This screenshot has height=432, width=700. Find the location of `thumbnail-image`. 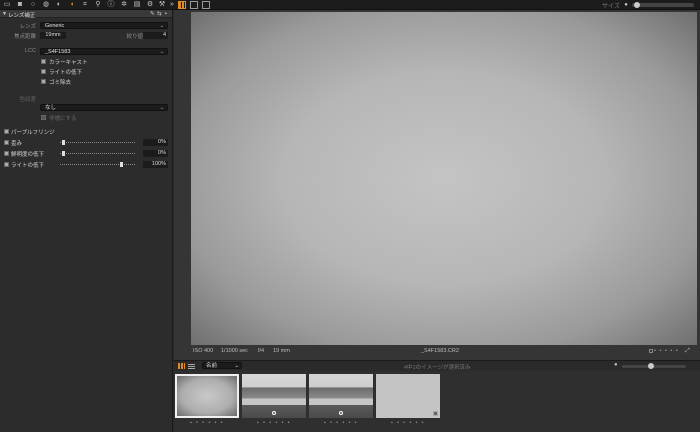

thumbnail-image is located at coordinates (207, 396).